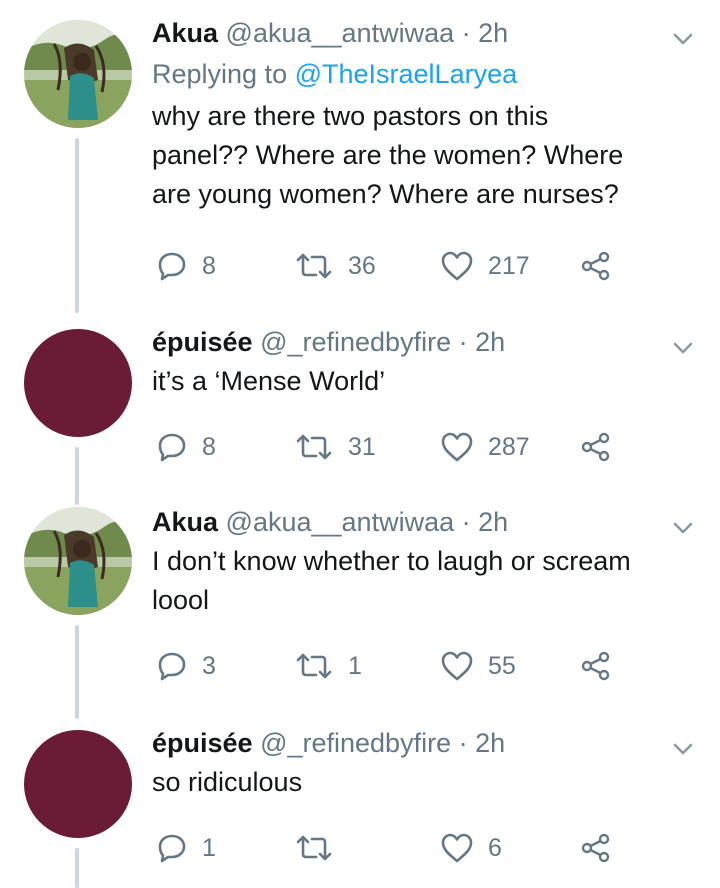 The width and height of the screenshot is (720, 888). I want to click on tweet-text-line: panel?? Where are the women? Where, so click(388, 155).